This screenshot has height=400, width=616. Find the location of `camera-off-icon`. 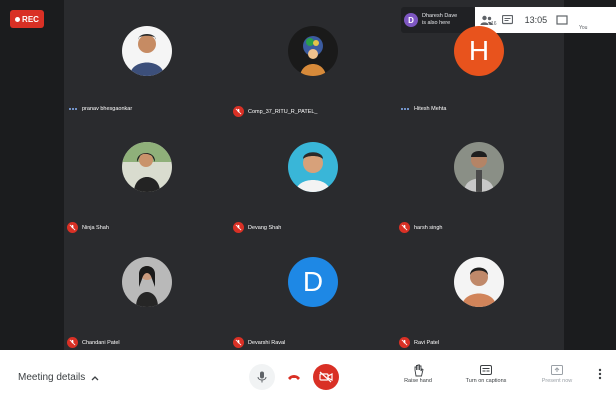

camera-off-icon is located at coordinates (326, 377).